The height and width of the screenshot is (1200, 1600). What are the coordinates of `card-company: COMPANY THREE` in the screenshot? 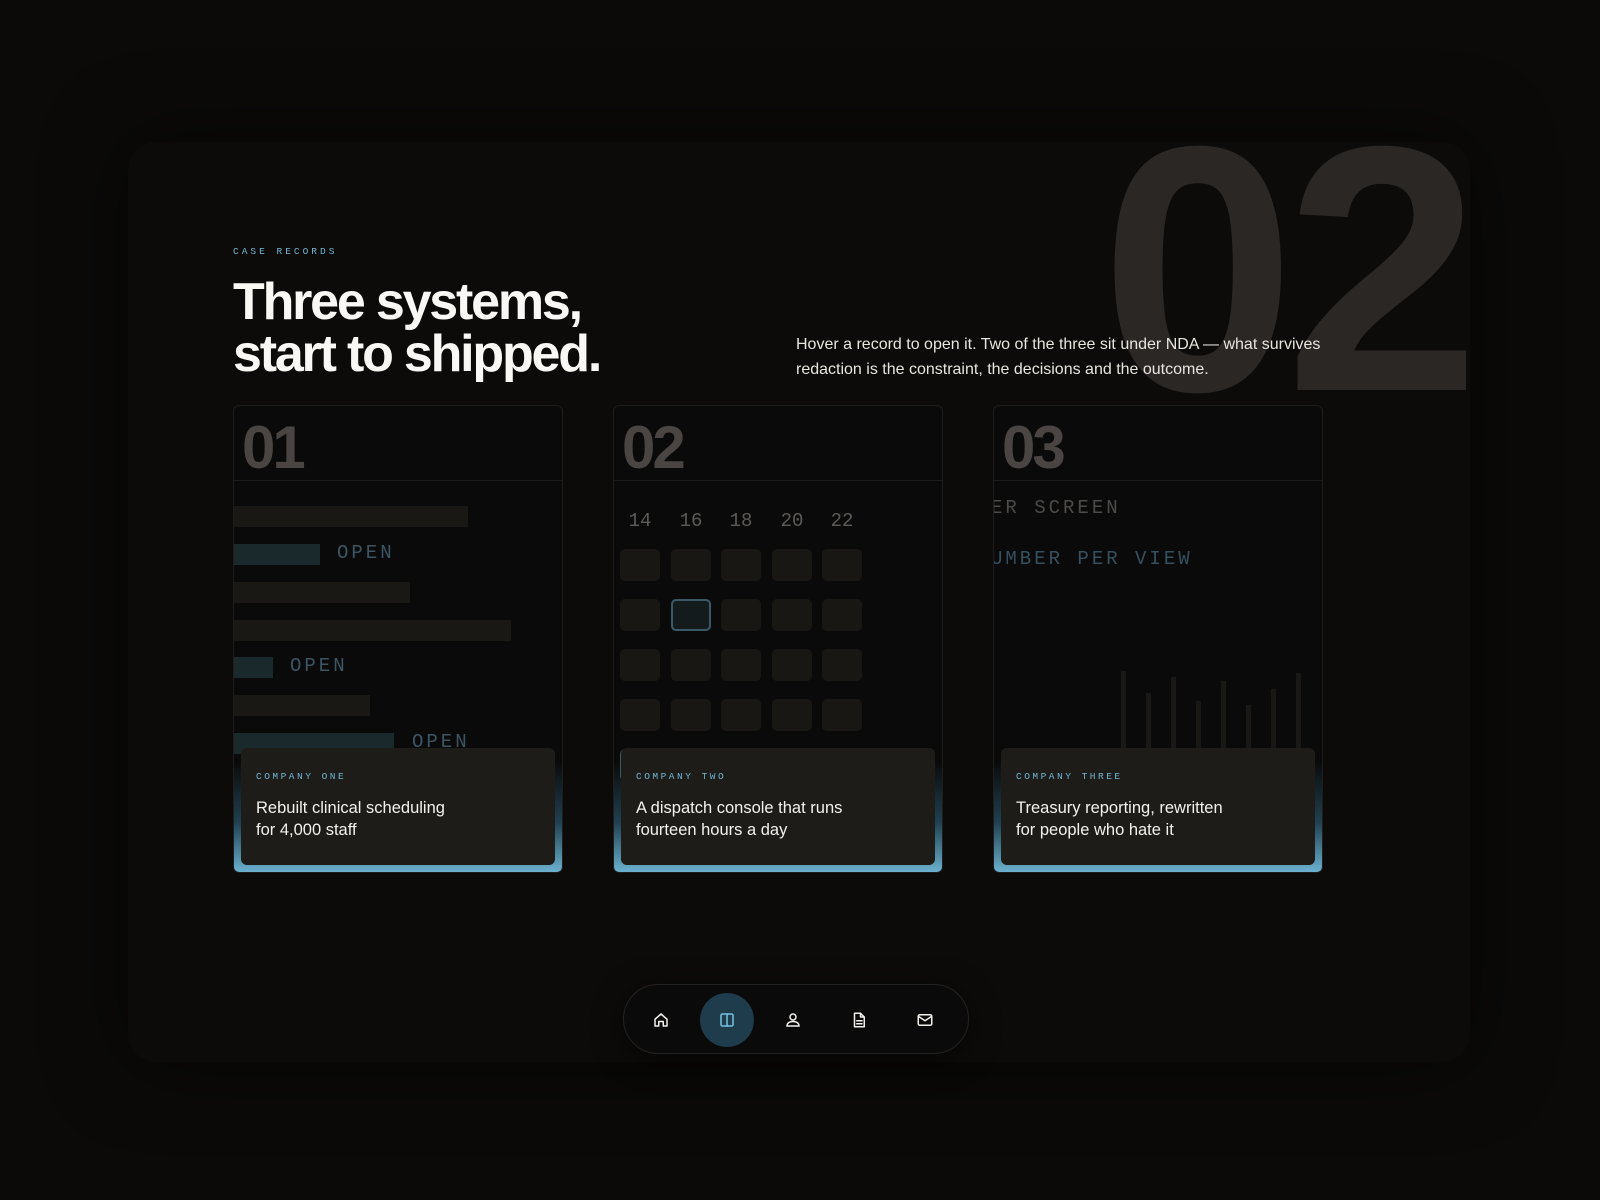 It's located at (1069, 776).